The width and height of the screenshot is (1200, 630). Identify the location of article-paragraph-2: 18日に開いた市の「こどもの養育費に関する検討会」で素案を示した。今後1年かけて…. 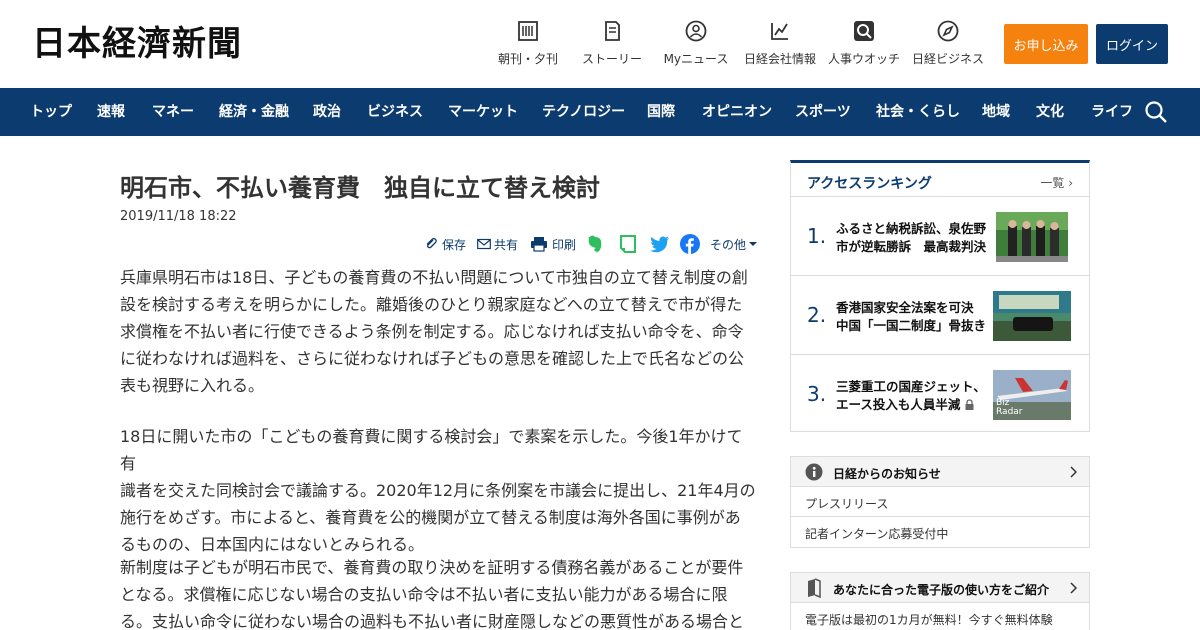
(438, 490).